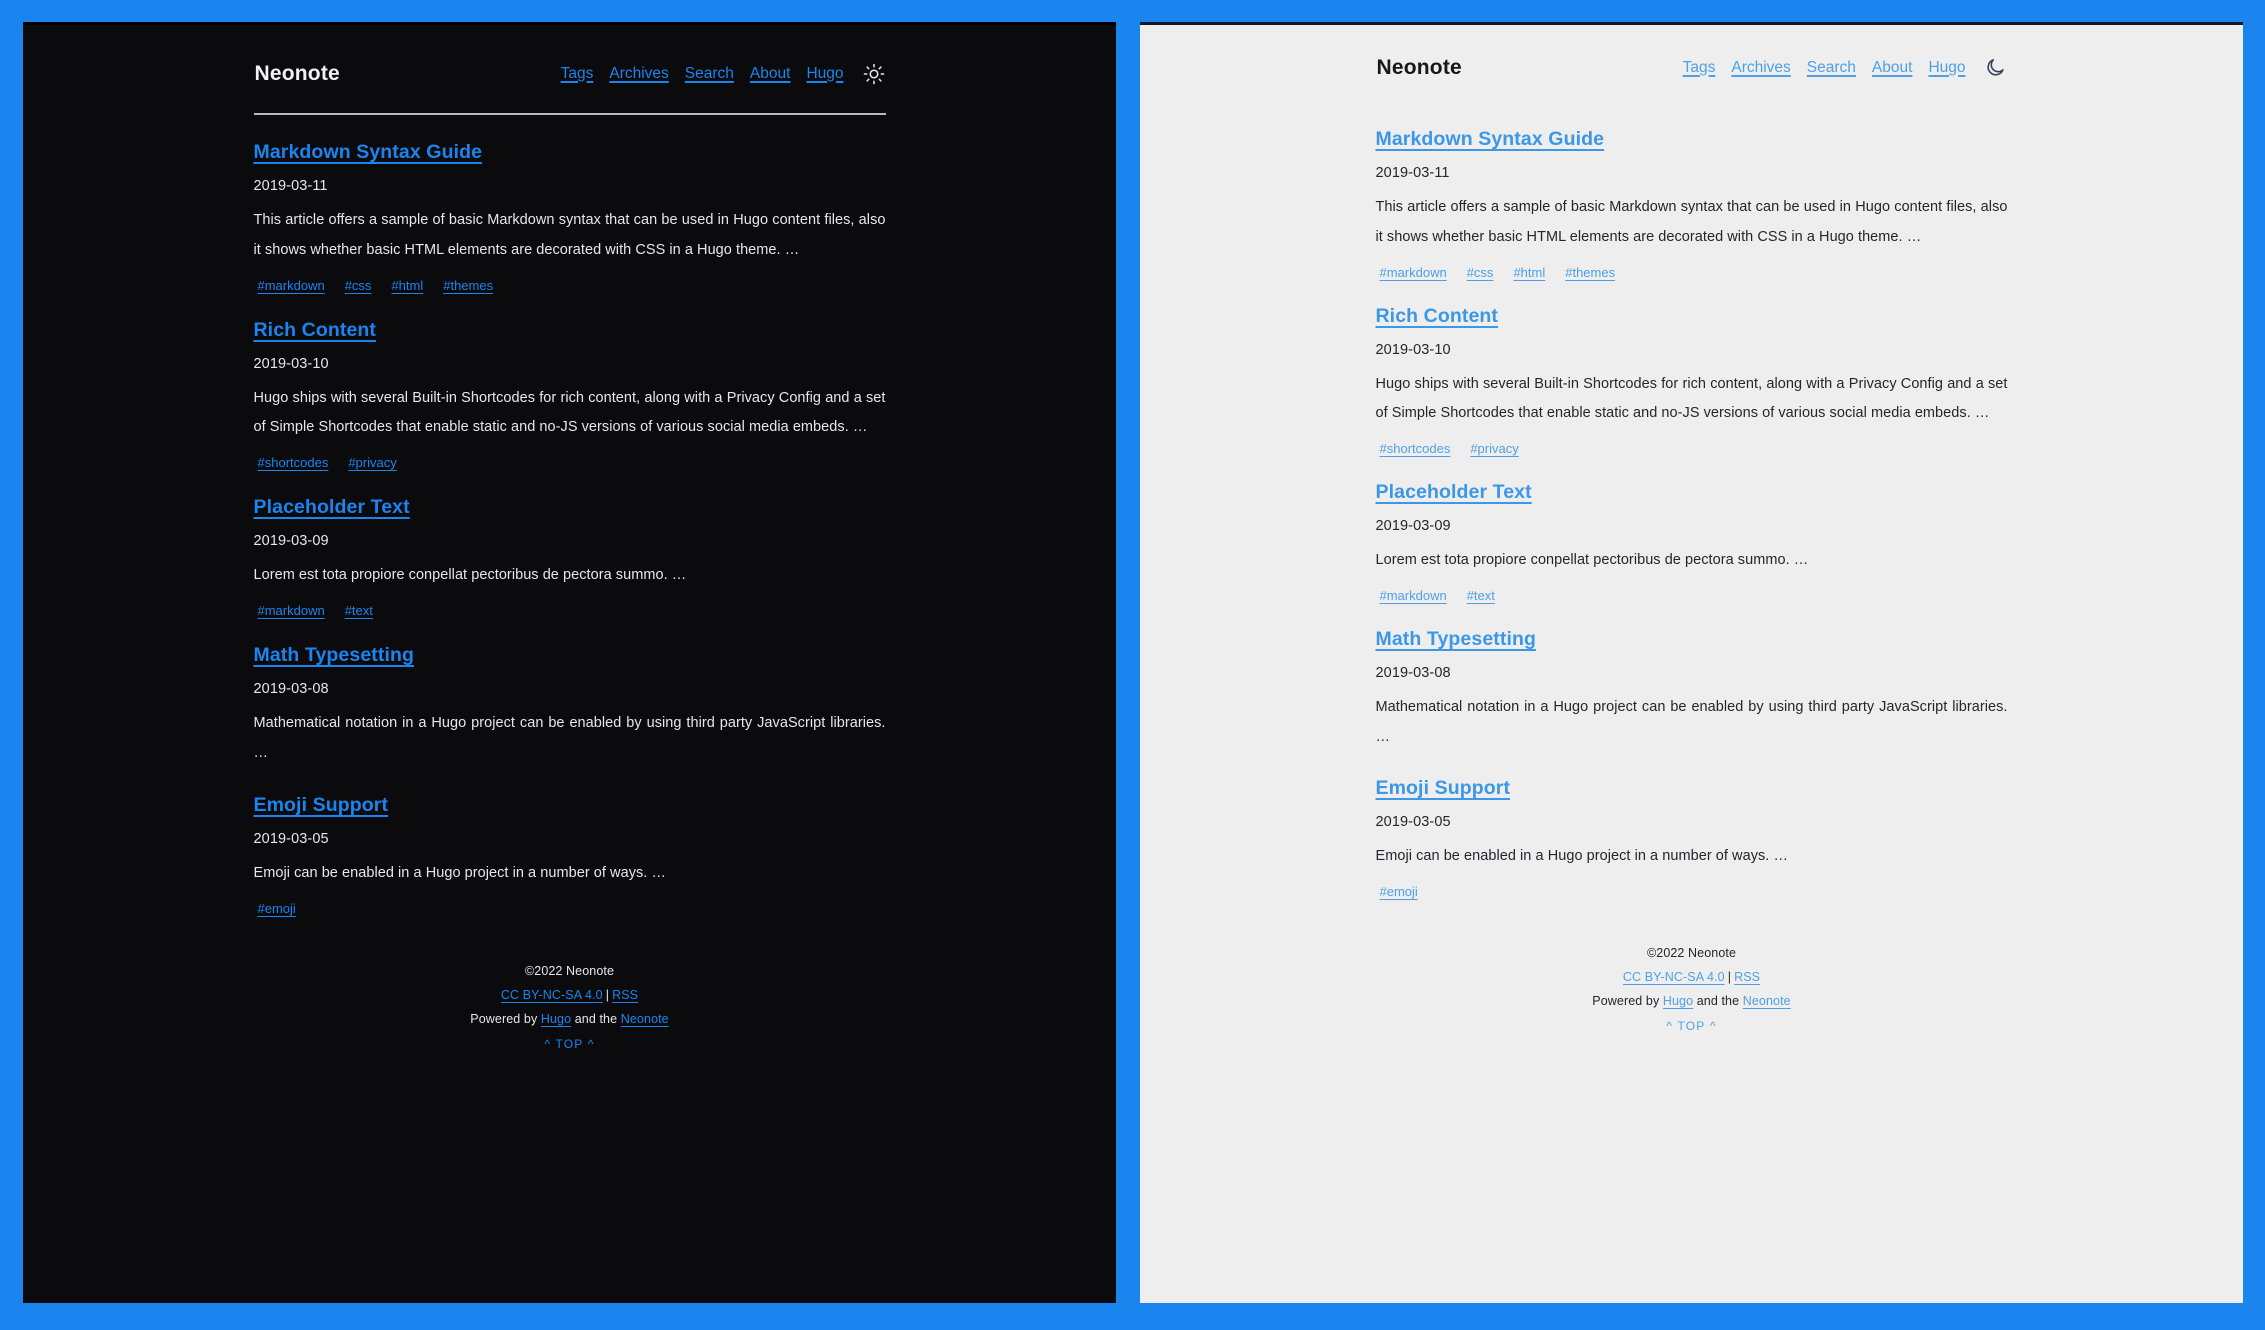 The width and height of the screenshot is (2265, 1330). Describe the element at coordinates (1996, 68) in the screenshot. I see `moon-icon` at that location.